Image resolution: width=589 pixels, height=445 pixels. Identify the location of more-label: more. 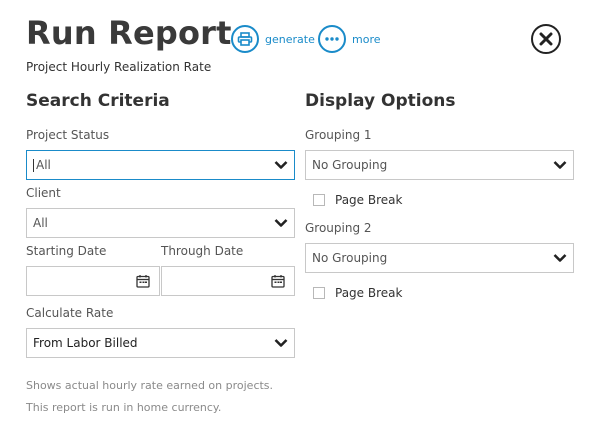
(366, 39).